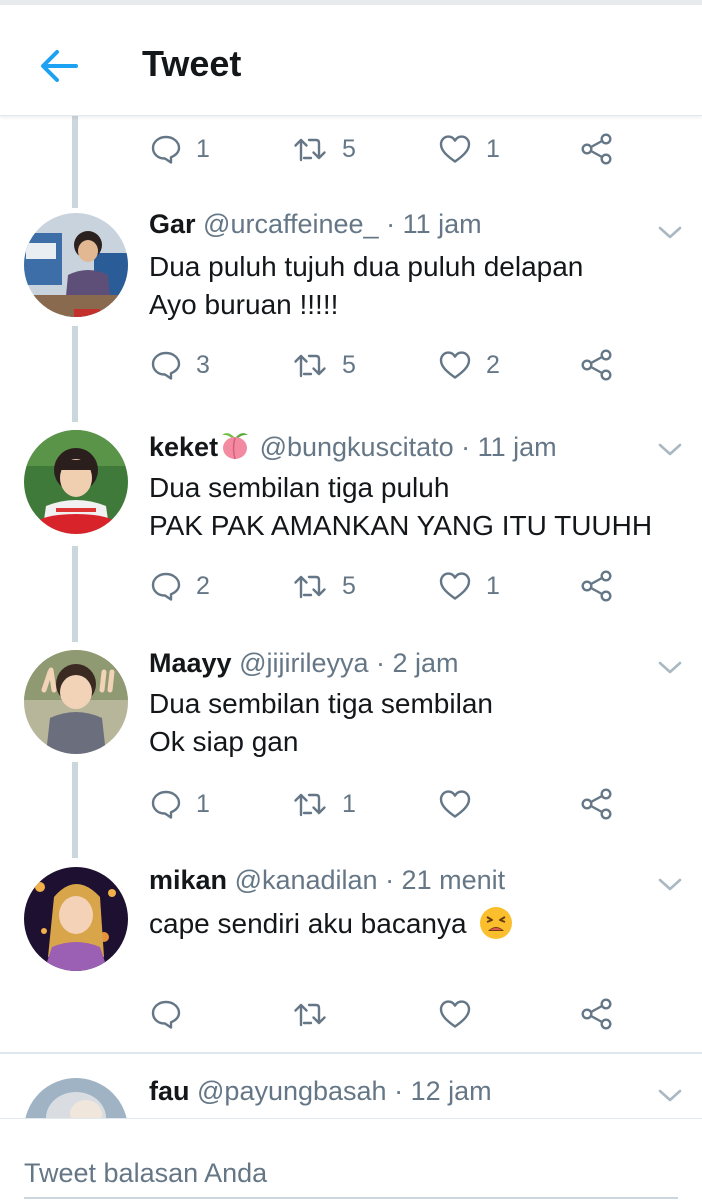  What do you see at coordinates (192, 63) in the screenshot?
I see `page-title: Tweet` at bounding box center [192, 63].